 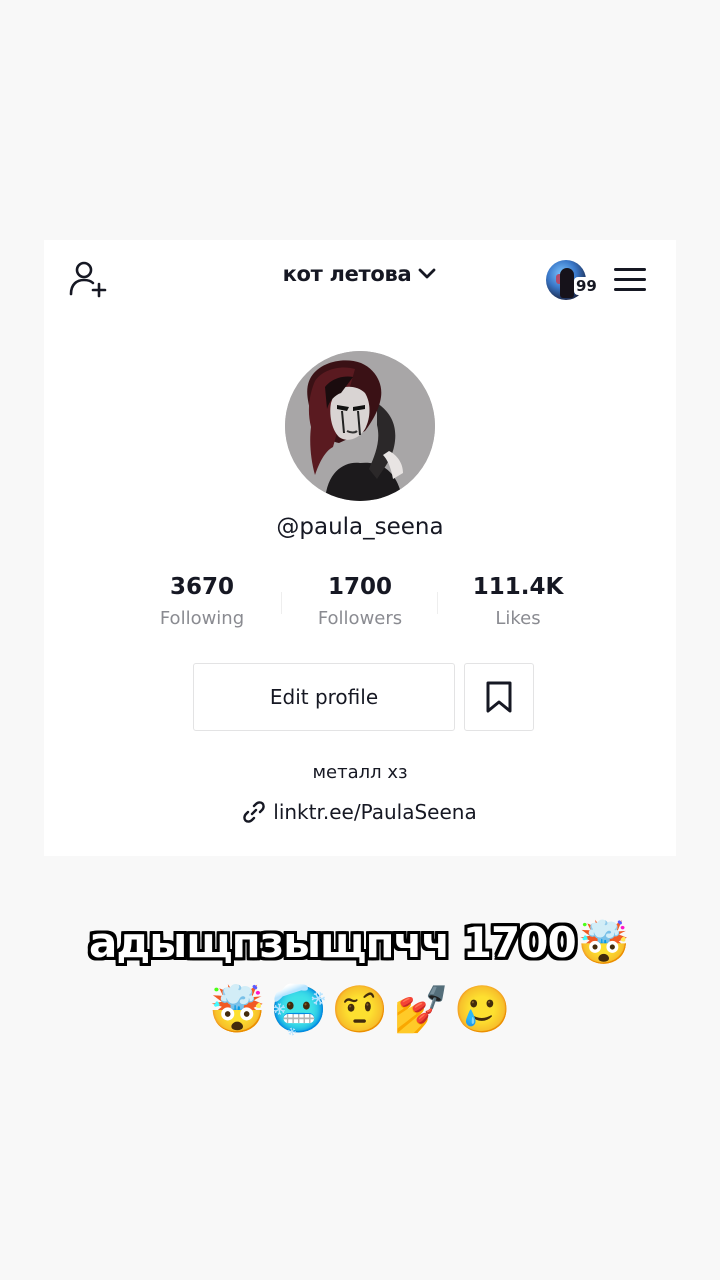 What do you see at coordinates (359, 587) in the screenshot?
I see `stat-value: 1700` at bounding box center [359, 587].